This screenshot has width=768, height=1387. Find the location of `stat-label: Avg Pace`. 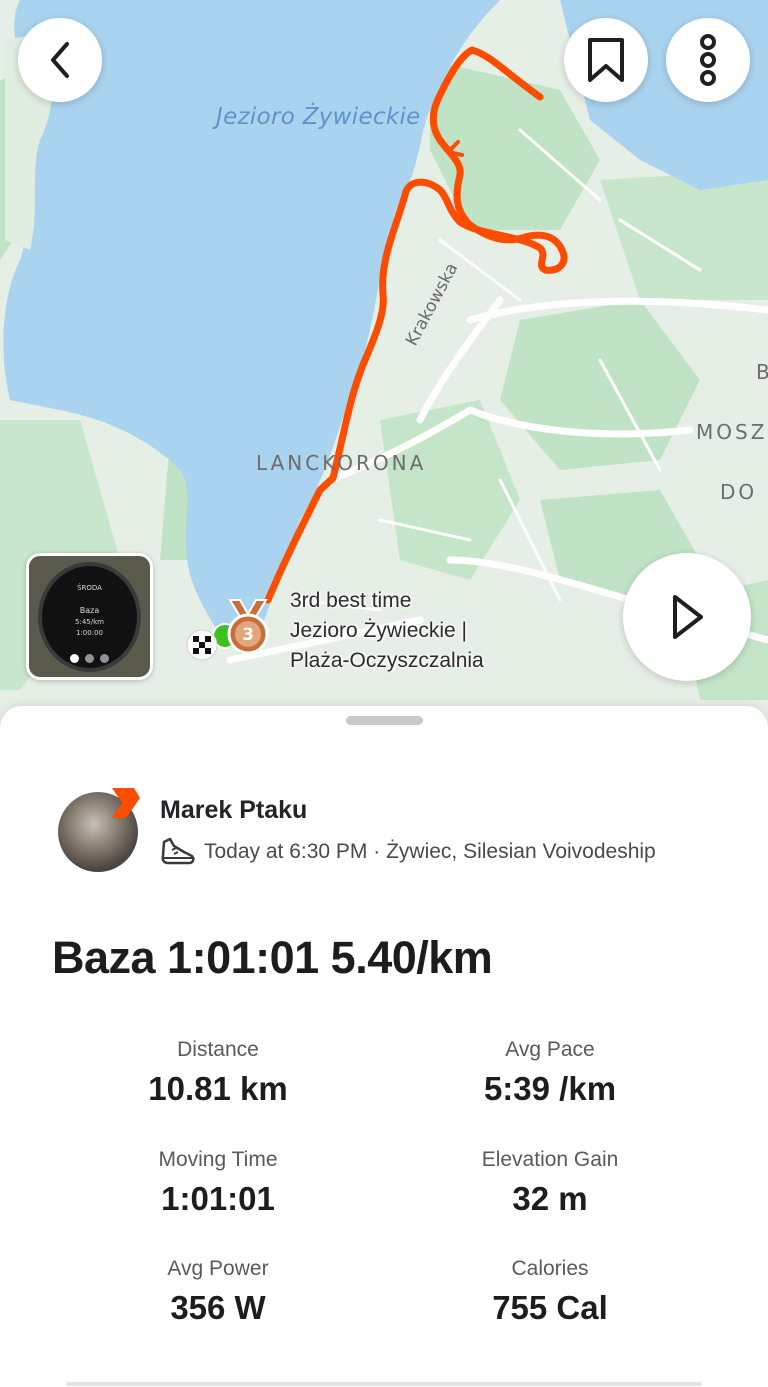

stat-label: Avg Pace is located at coordinates (550, 1049).